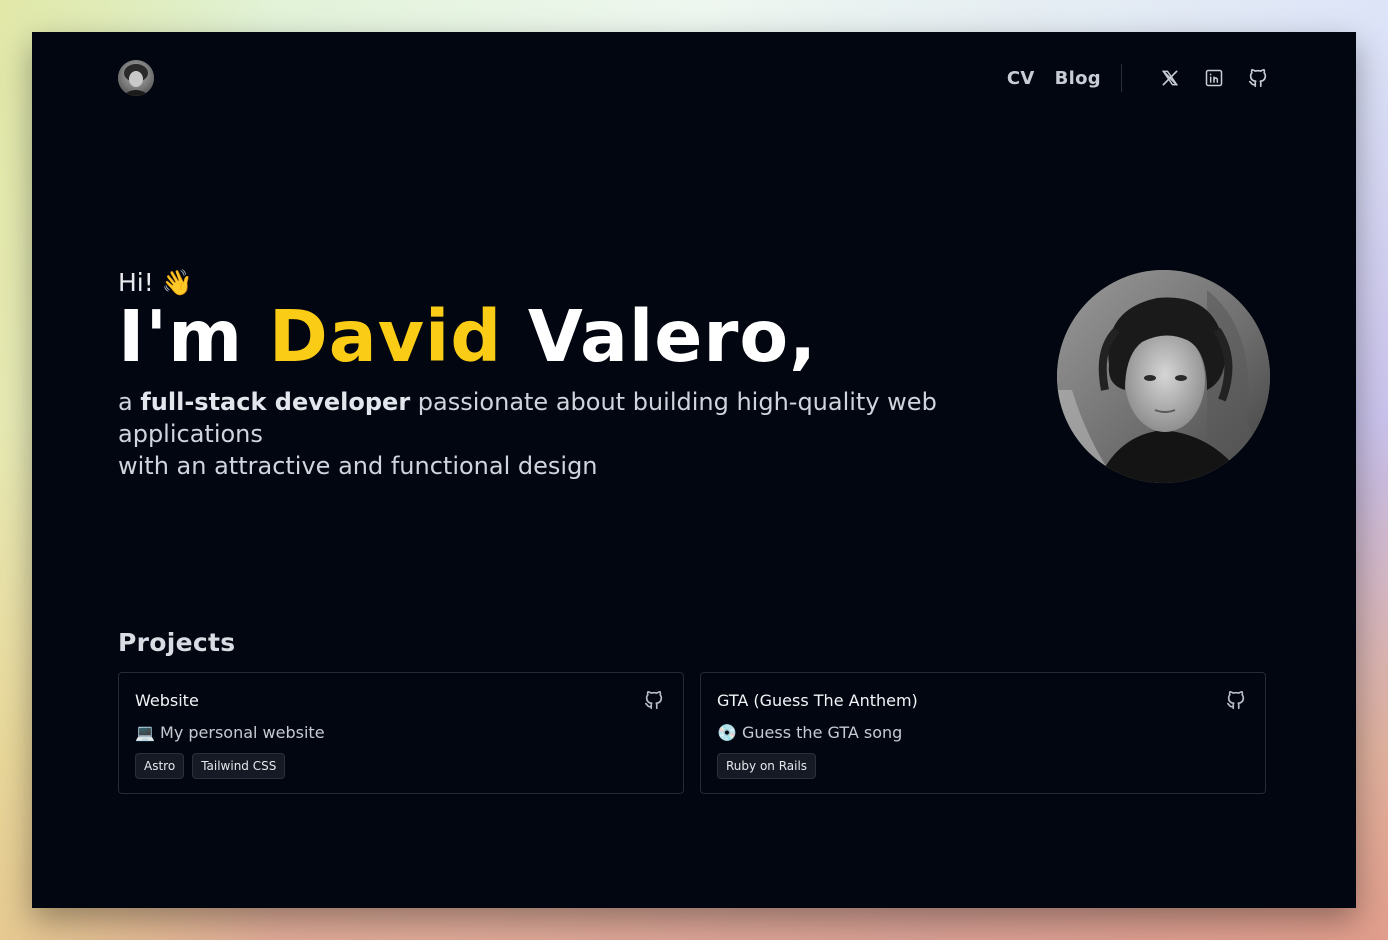 The width and height of the screenshot is (1388, 940). Describe the element at coordinates (239, 766) in the screenshot. I see `tag-tailwind: Tailwind CSS` at that location.